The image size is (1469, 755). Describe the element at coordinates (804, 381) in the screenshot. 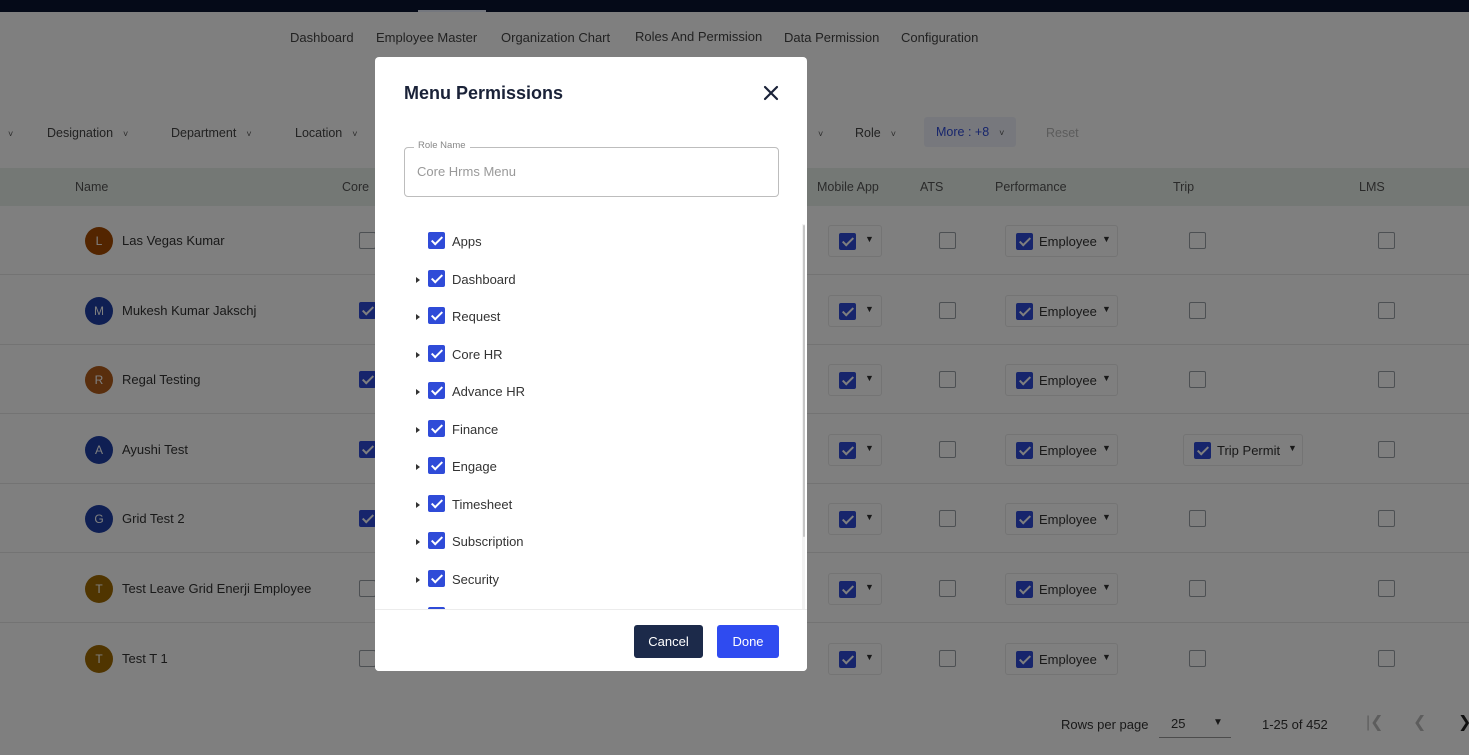

I see `tree-scrollbar-thumb` at that location.